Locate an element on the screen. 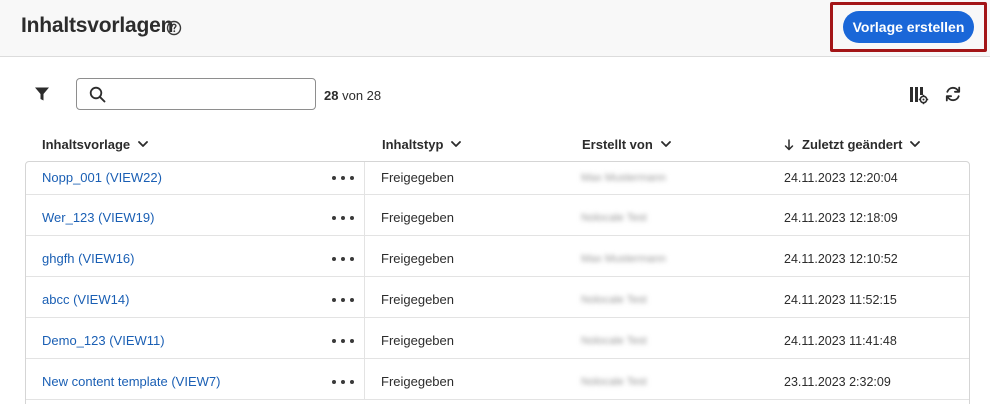 The height and width of the screenshot is (404, 990). template-name-link: Wer_123 (VIEW19) is located at coordinates (98, 218).